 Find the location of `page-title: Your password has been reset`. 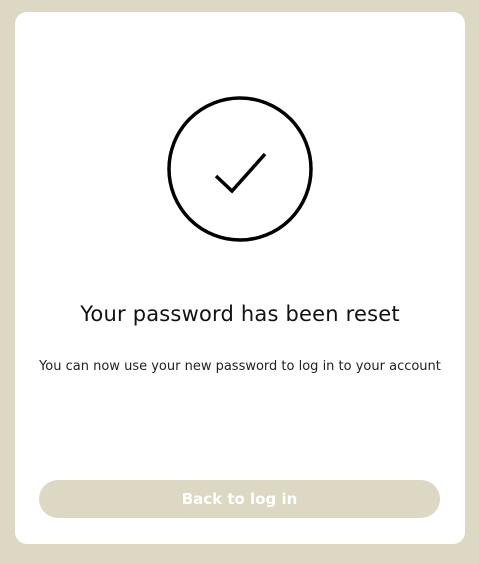

page-title: Your password has been reset is located at coordinates (240, 314).